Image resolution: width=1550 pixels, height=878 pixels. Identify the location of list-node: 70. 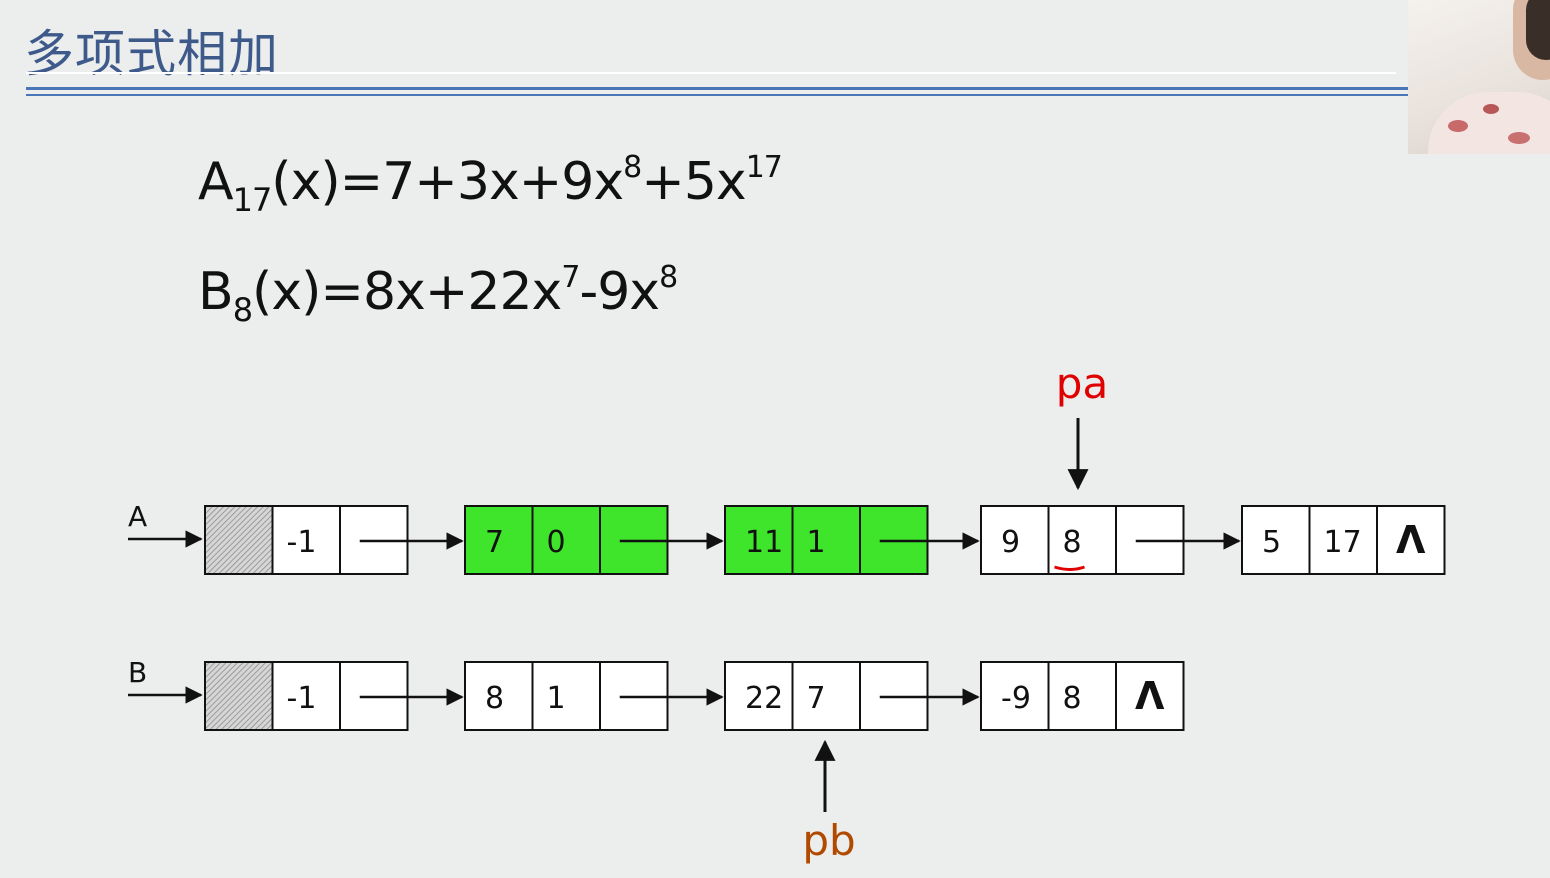
(594, 540).